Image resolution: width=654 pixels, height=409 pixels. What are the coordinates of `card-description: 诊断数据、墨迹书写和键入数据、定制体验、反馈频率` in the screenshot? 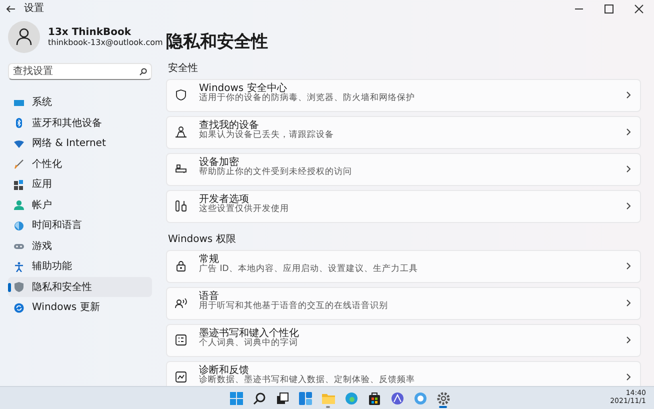 It's located at (307, 381).